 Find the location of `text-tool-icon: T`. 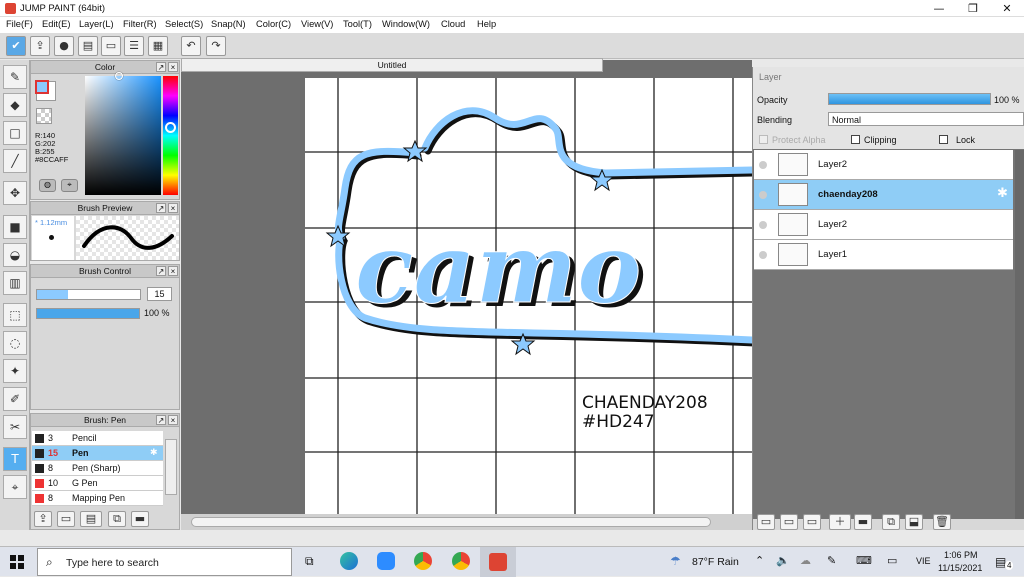

text-tool-icon: T is located at coordinates (15, 459).